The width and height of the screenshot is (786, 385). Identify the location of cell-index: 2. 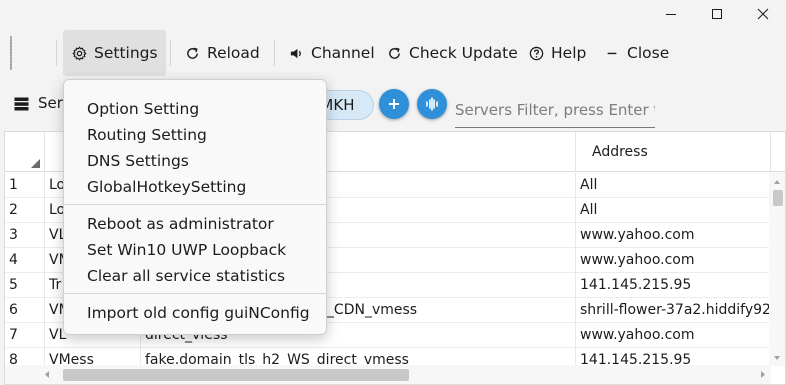
(25, 210).